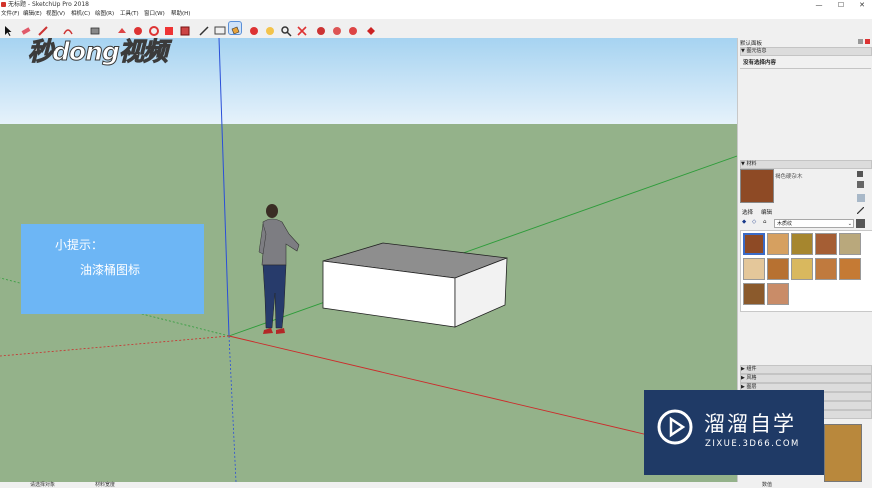 The image size is (872, 488). Describe the element at coordinates (10, 14) in the screenshot. I see `menu-file: 文件(F)` at that location.